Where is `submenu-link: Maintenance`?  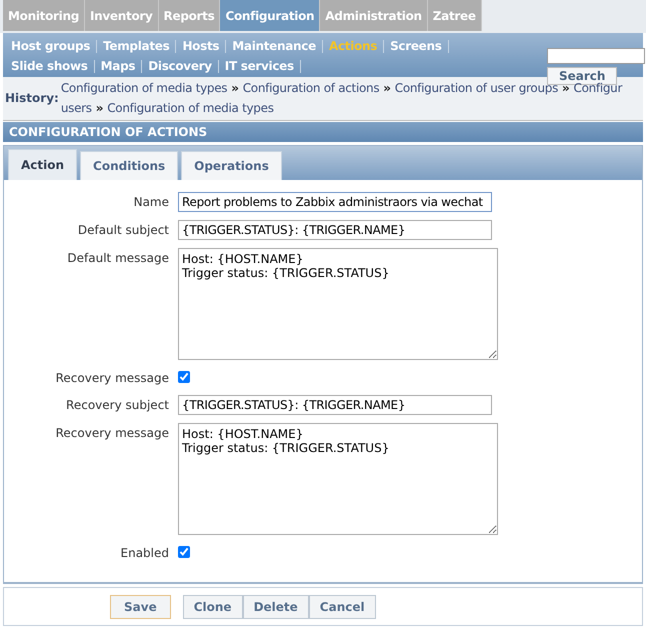 submenu-link: Maintenance is located at coordinates (274, 46).